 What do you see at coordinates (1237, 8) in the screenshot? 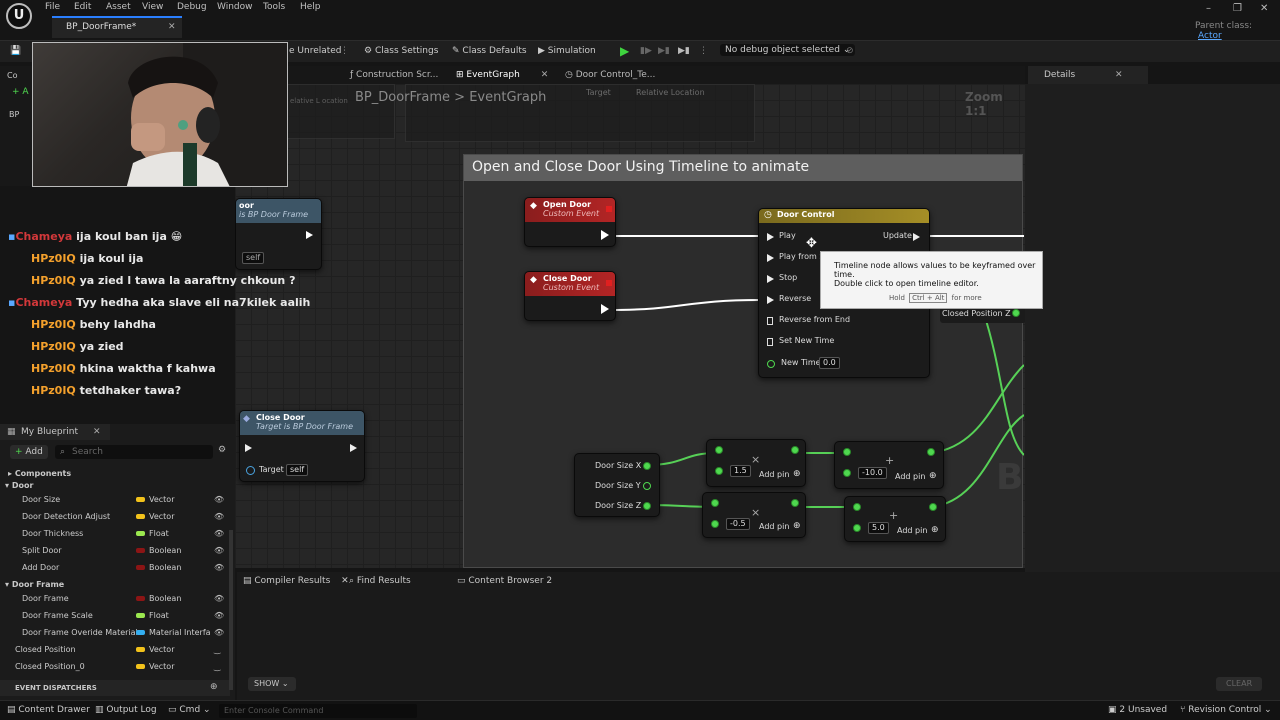
I see `maximize-icon: ❐` at bounding box center [1237, 8].